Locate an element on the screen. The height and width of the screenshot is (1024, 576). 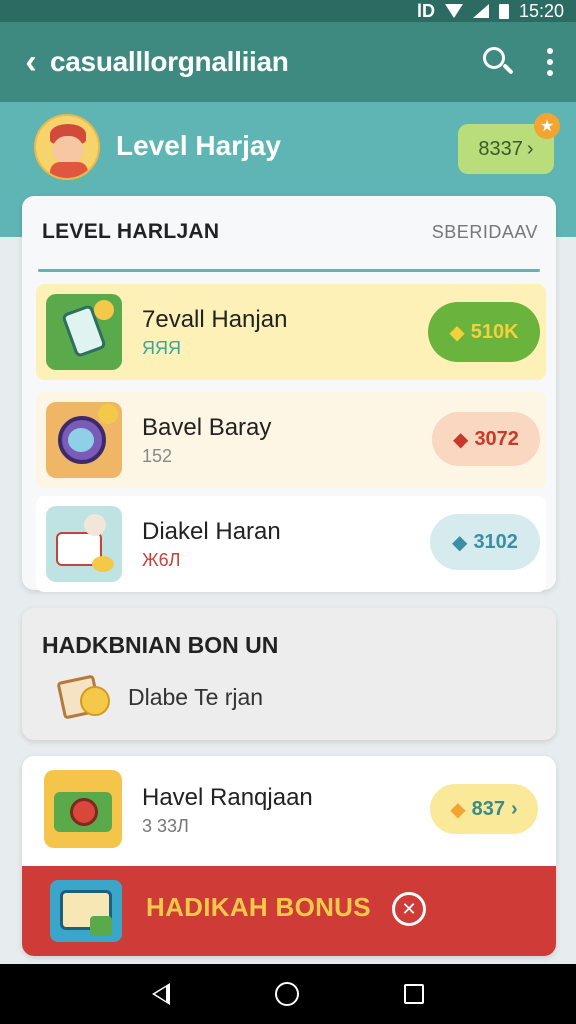
reward-value: 837 is located at coordinates (488, 808).